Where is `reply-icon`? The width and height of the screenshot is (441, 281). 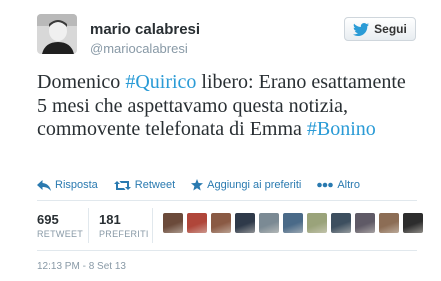
reply-icon is located at coordinates (44, 185).